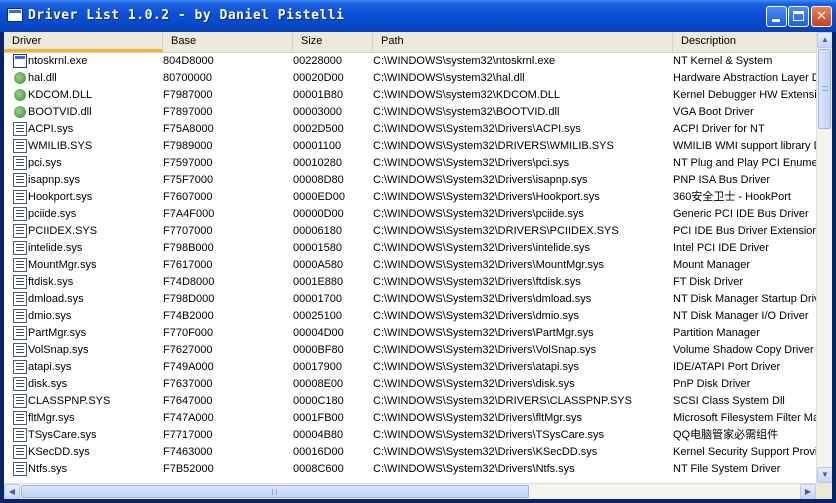  Describe the element at coordinates (188, 231) in the screenshot. I see `driver-base: F7707000` at that location.